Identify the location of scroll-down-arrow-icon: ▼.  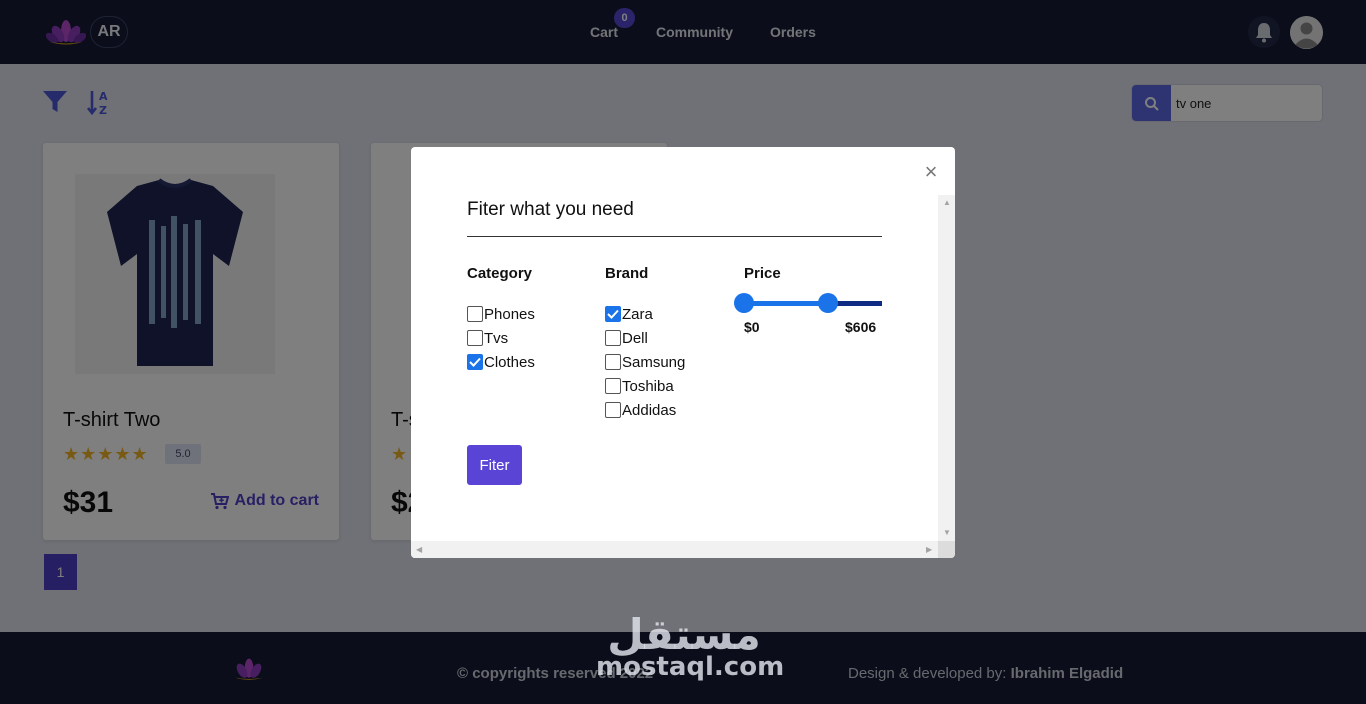
(947, 533).